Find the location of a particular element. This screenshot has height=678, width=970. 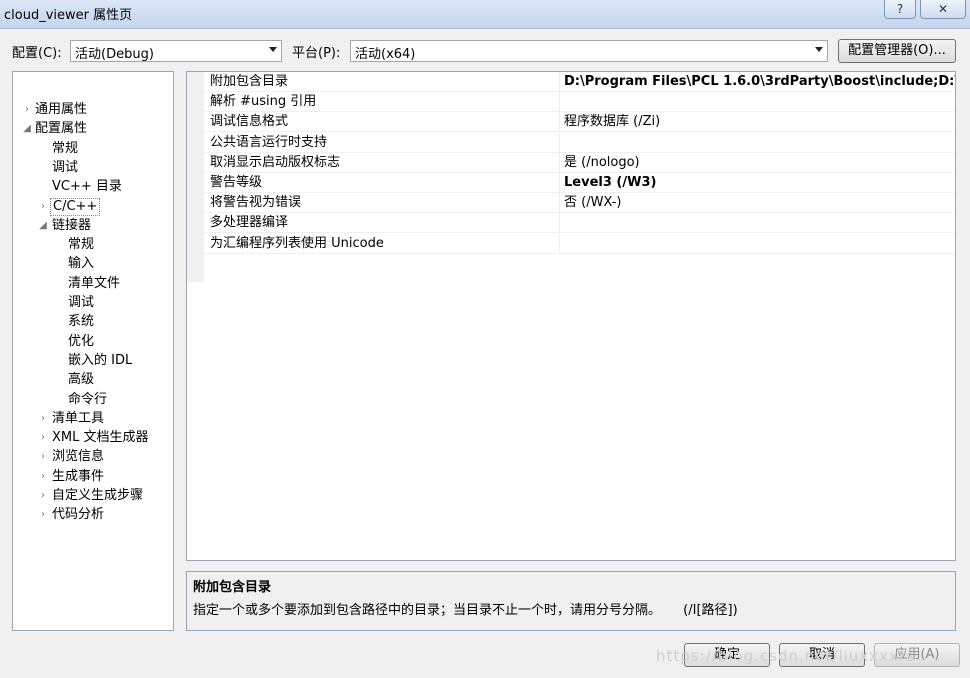

tree-item-label: 配置属性 is located at coordinates (61, 129).